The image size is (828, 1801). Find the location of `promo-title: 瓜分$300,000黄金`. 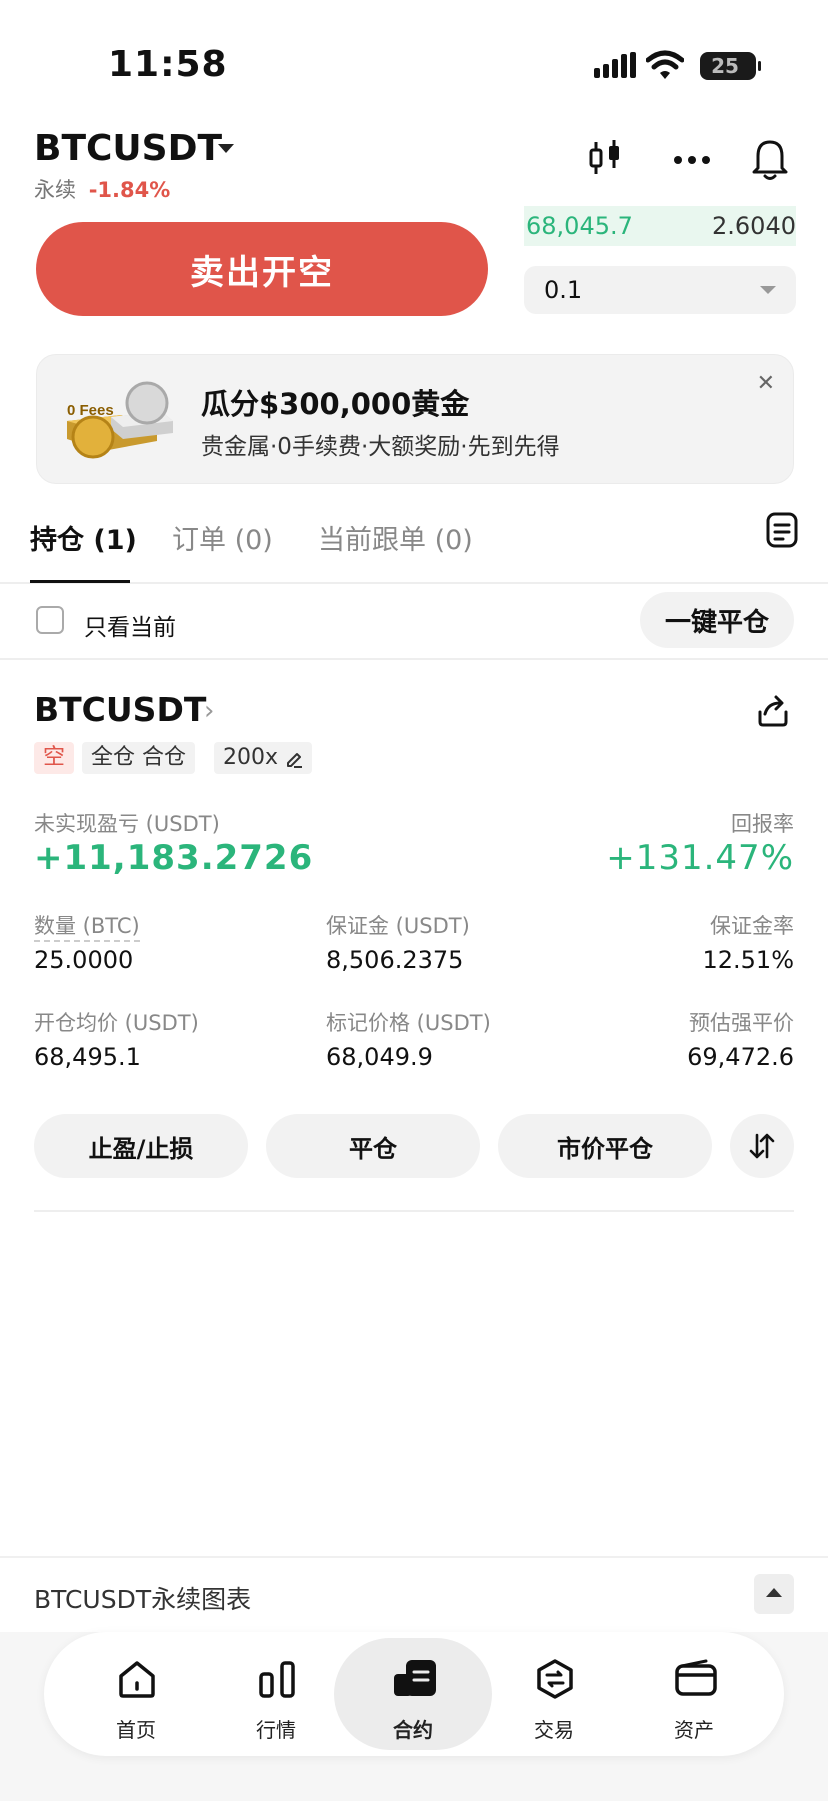

promo-title: 瓜分$300,000黄金 is located at coordinates (335, 404).